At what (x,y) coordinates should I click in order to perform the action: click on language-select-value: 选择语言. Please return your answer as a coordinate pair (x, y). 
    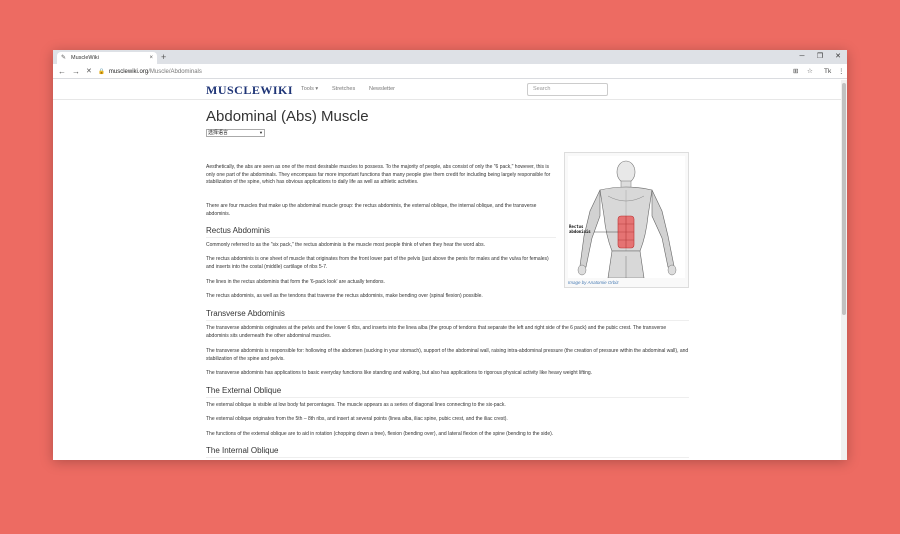
    Looking at the image, I should click on (218, 133).